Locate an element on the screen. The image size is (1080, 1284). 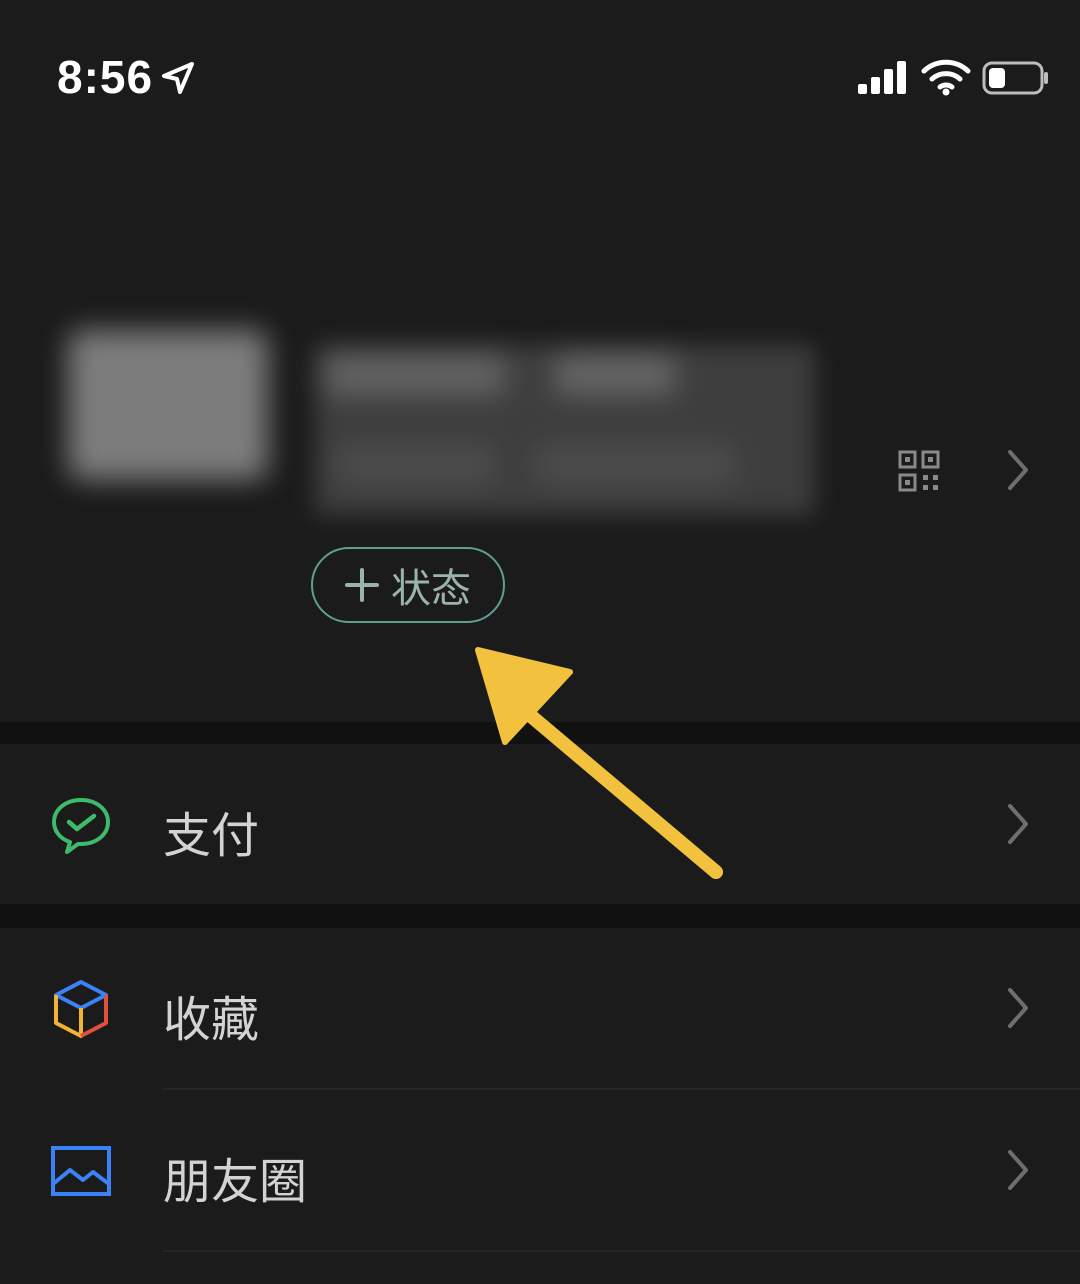
moments-picture-icon is located at coordinates (81, 1171).